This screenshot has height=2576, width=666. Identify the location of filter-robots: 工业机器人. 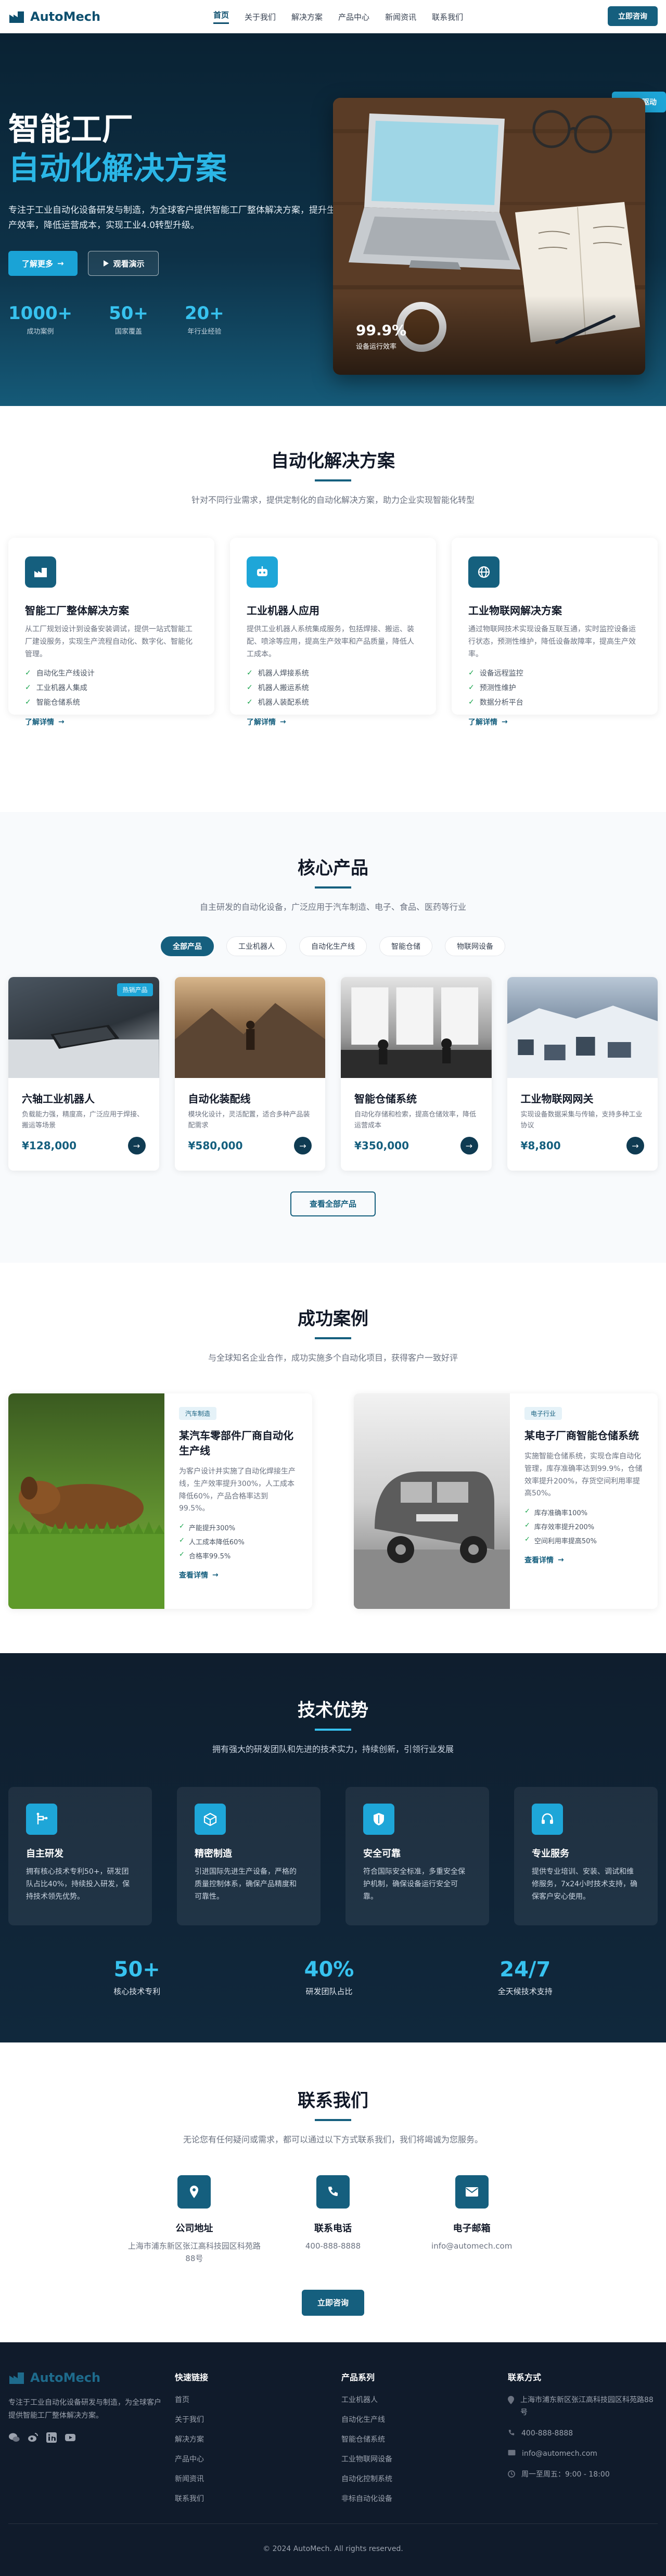
(256, 946).